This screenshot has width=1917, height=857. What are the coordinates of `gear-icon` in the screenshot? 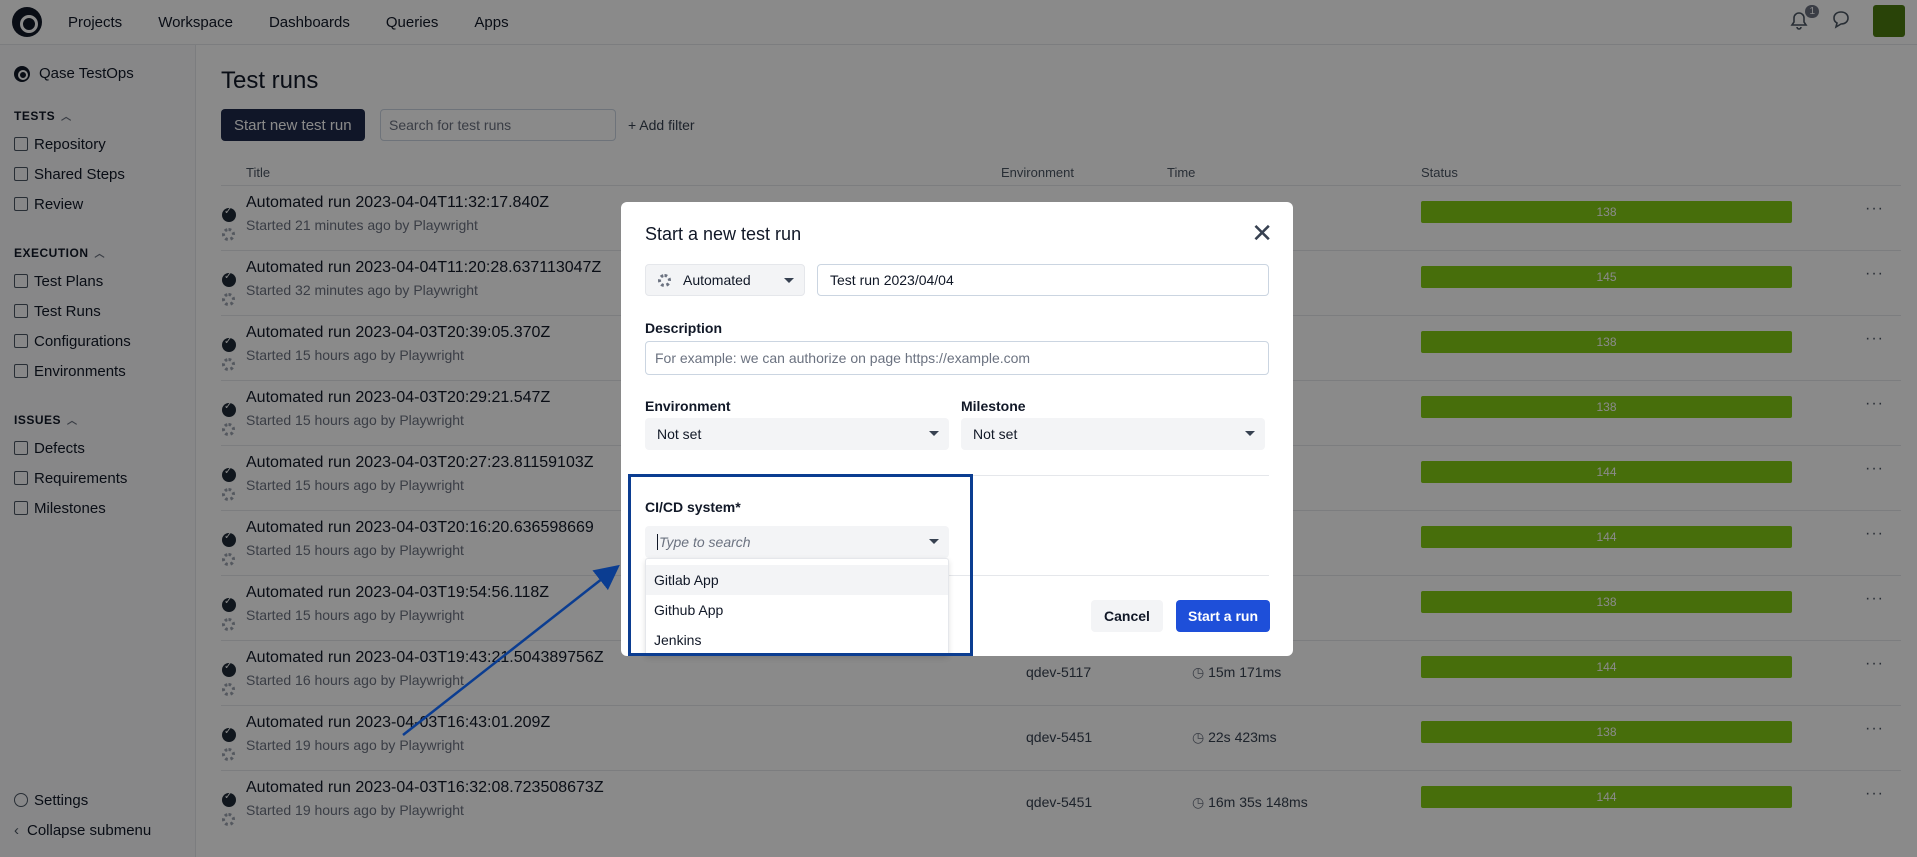 It's located at (664, 280).